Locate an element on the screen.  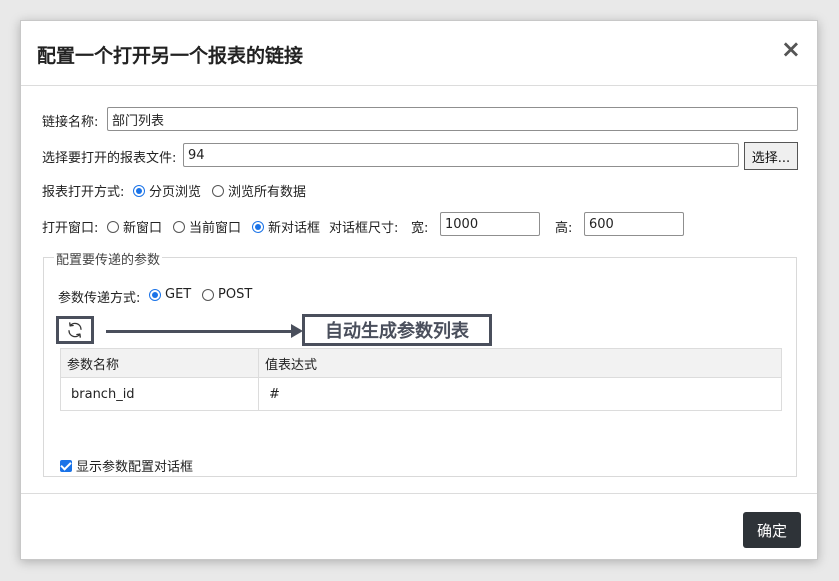
table-header-row: 参数名称 值表达式 is located at coordinates (421, 363).